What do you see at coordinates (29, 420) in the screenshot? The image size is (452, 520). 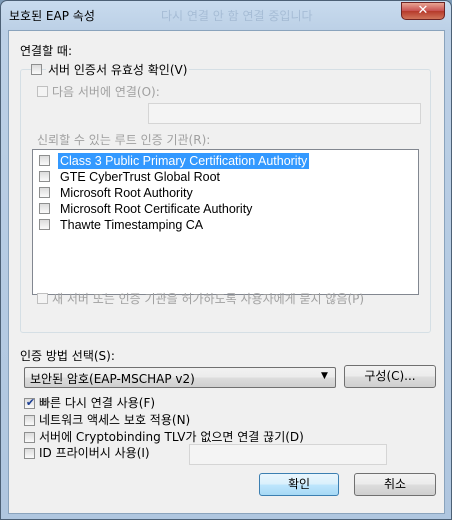 I see `nap-checkbox` at bounding box center [29, 420].